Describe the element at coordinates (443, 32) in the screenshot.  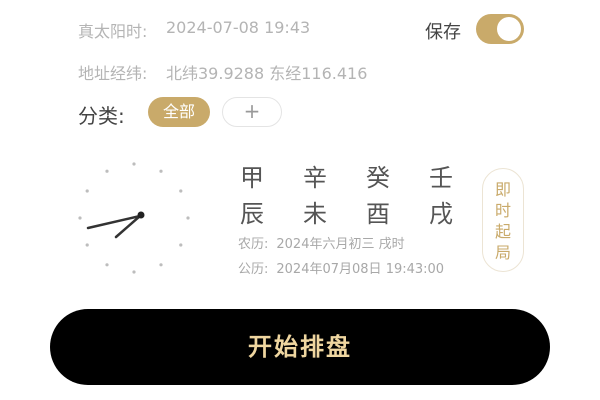
I see `save-label: 保存` at that location.